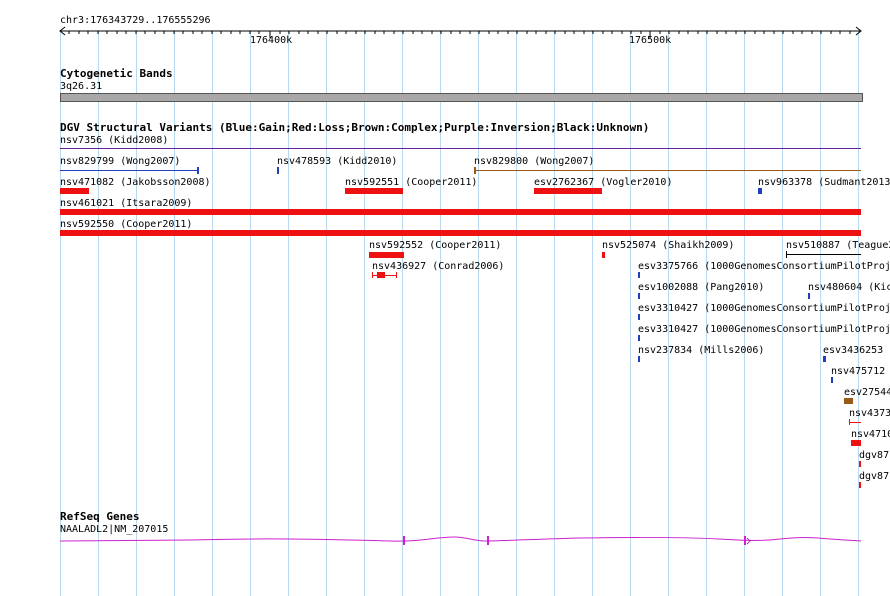 This screenshot has height=596, width=890. I want to click on feature-nsv4373, so click(855, 422).